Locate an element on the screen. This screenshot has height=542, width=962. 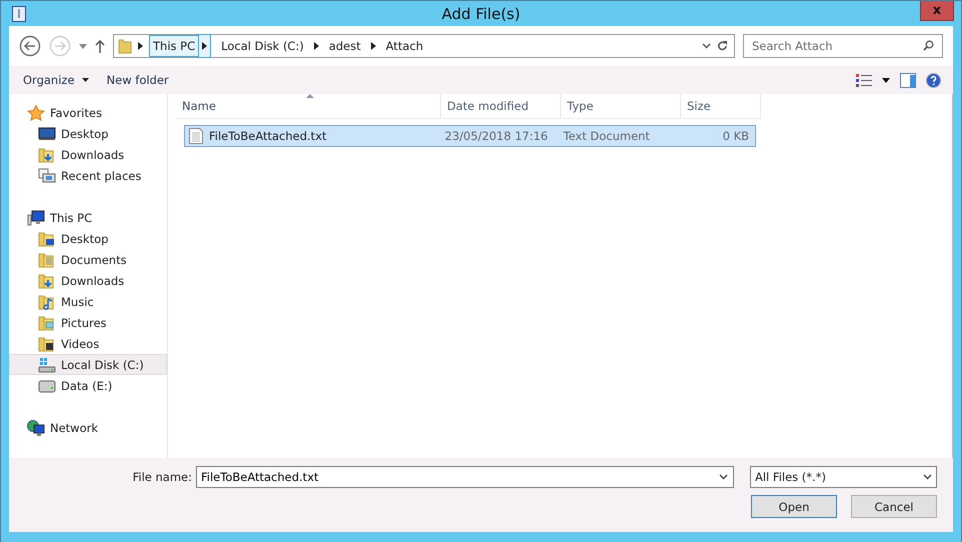
sidebar-item: Data (E:) is located at coordinates (88, 385).